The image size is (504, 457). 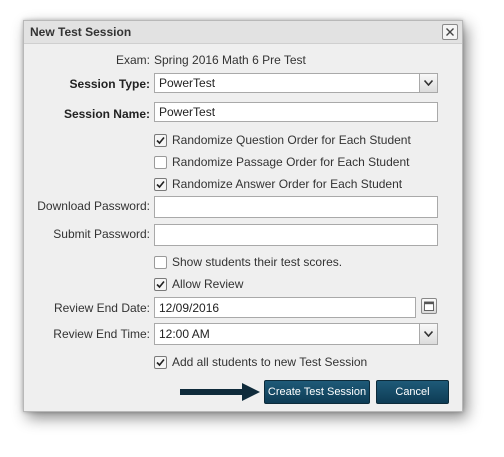 I want to click on close-icon, so click(x=450, y=32).